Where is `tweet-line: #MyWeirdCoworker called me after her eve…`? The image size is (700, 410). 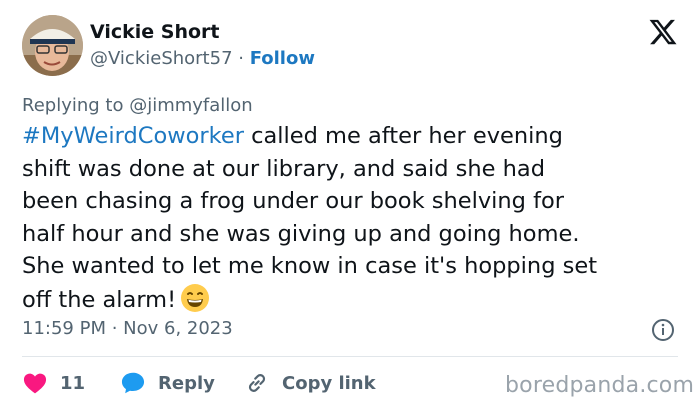 tweet-line: #MyWeirdCoworker called me after her eve… is located at coordinates (292, 136).